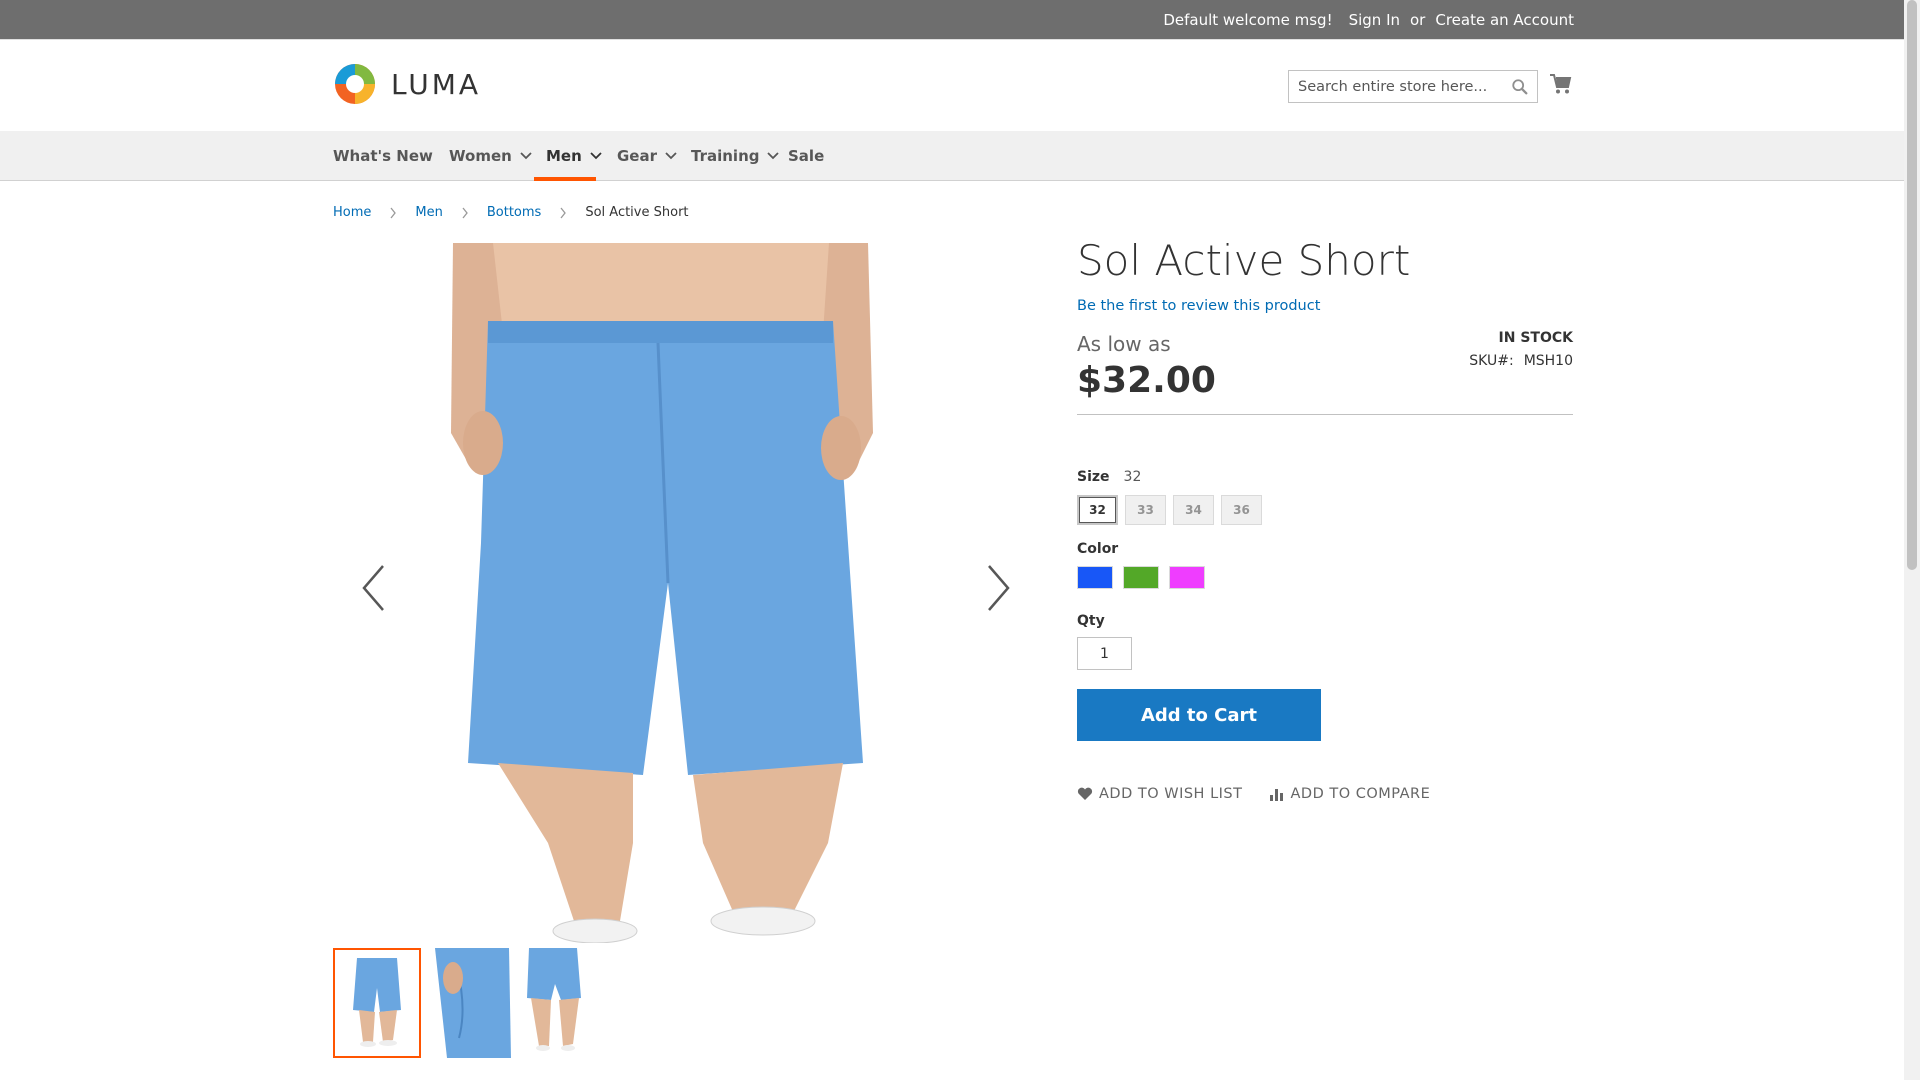 The height and width of the screenshot is (1080, 1920). What do you see at coordinates (1085, 793) in the screenshot?
I see `heart-icon` at bounding box center [1085, 793].